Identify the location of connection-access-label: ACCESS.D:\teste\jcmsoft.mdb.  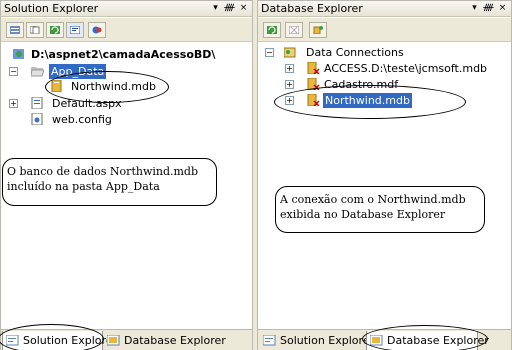
(406, 68).